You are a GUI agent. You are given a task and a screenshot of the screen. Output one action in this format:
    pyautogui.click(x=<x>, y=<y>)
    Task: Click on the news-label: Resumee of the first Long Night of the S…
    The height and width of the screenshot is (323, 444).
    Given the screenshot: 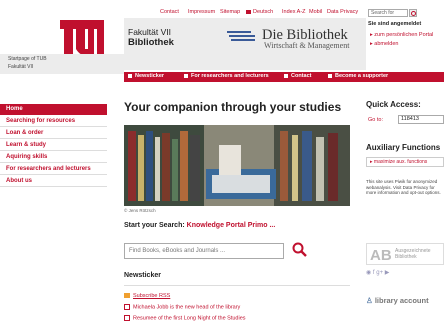 What is the action you would take?
    pyautogui.click(x=189, y=318)
    